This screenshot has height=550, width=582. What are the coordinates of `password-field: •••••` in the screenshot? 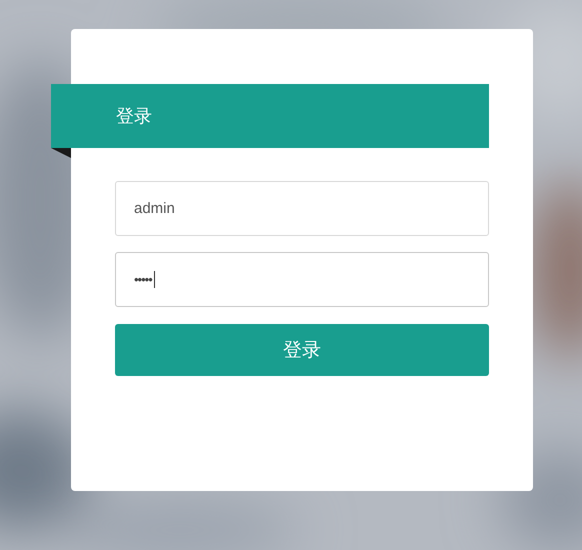 It's located at (302, 279).